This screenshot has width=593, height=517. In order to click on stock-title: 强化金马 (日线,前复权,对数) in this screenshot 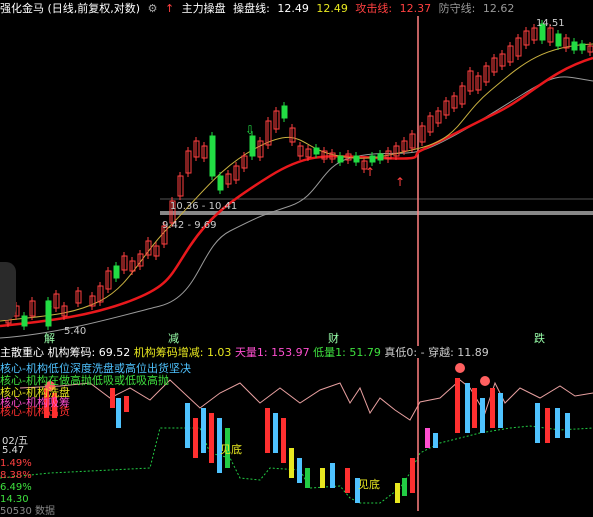, I will do `click(70, 8)`.